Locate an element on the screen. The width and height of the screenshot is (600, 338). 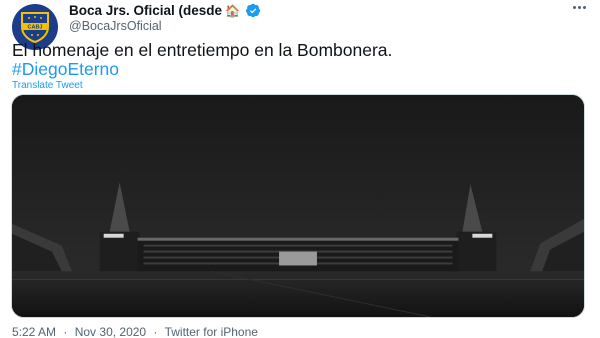
tweet-date: Nov 30, 2020 is located at coordinates (110, 331).